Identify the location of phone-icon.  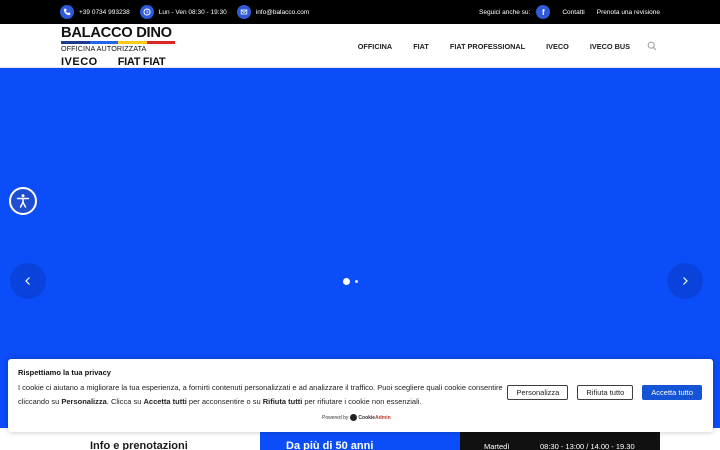
(67, 12).